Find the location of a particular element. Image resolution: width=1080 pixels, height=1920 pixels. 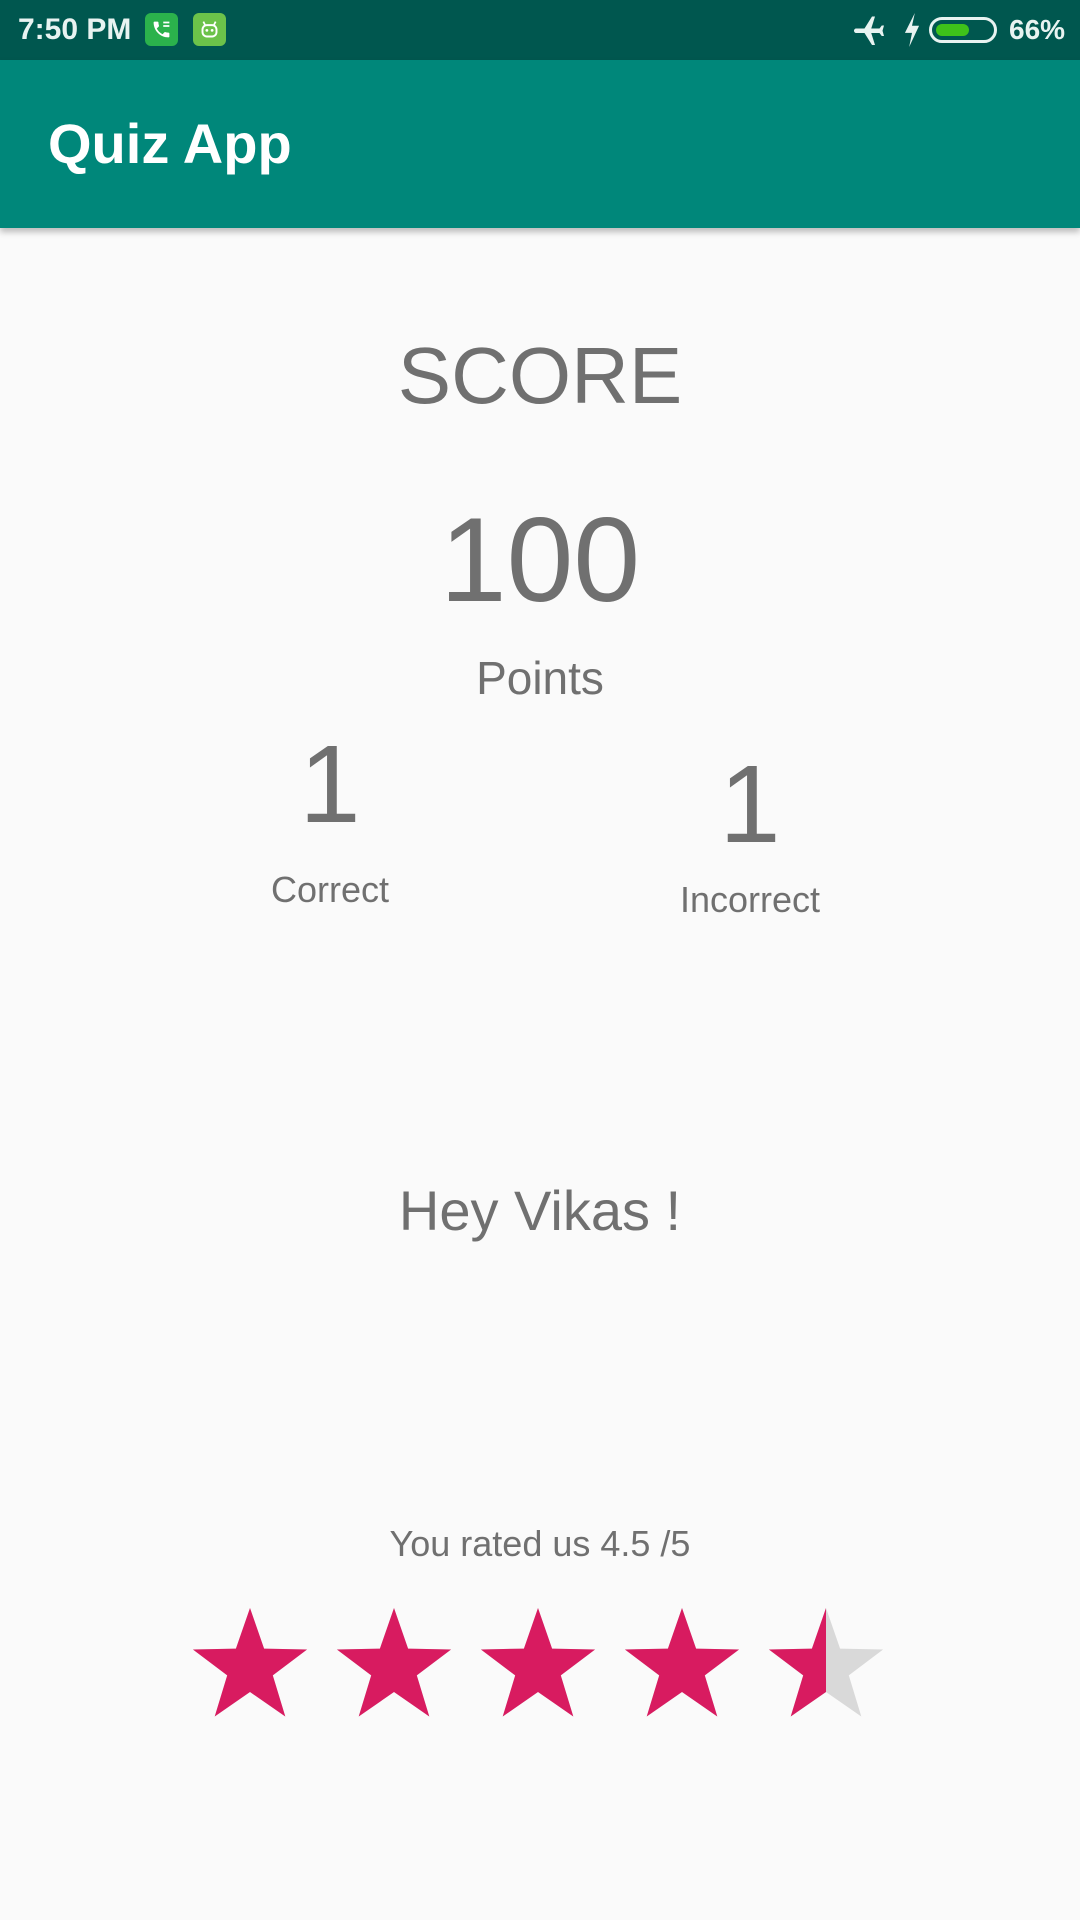

battery-level-fill is located at coordinates (952, 30).